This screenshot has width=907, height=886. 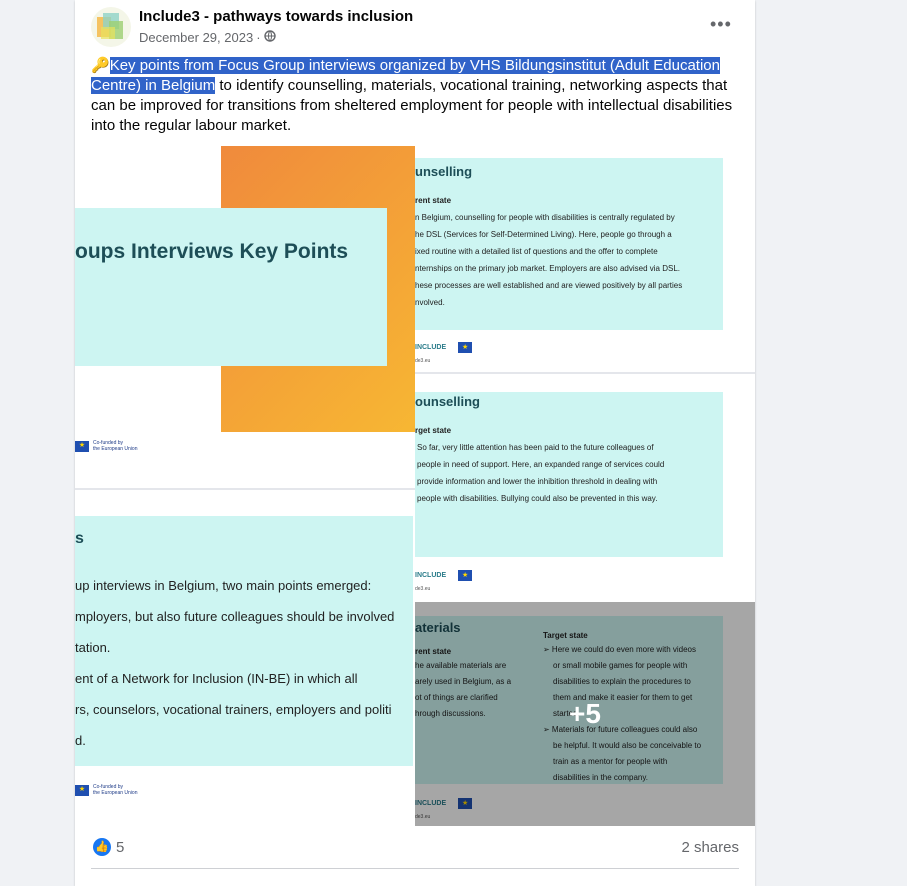 I want to click on key-emoji-icon: 🔑, so click(x=100, y=65).